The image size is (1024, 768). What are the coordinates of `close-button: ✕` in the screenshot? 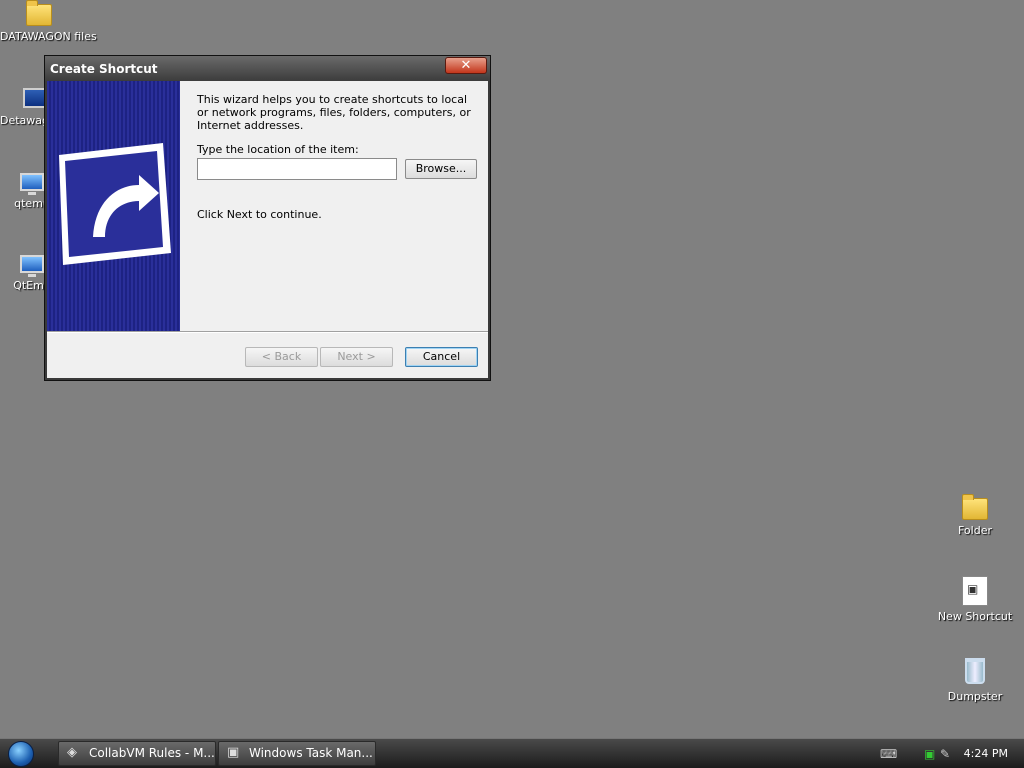 It's located at (466, 65).